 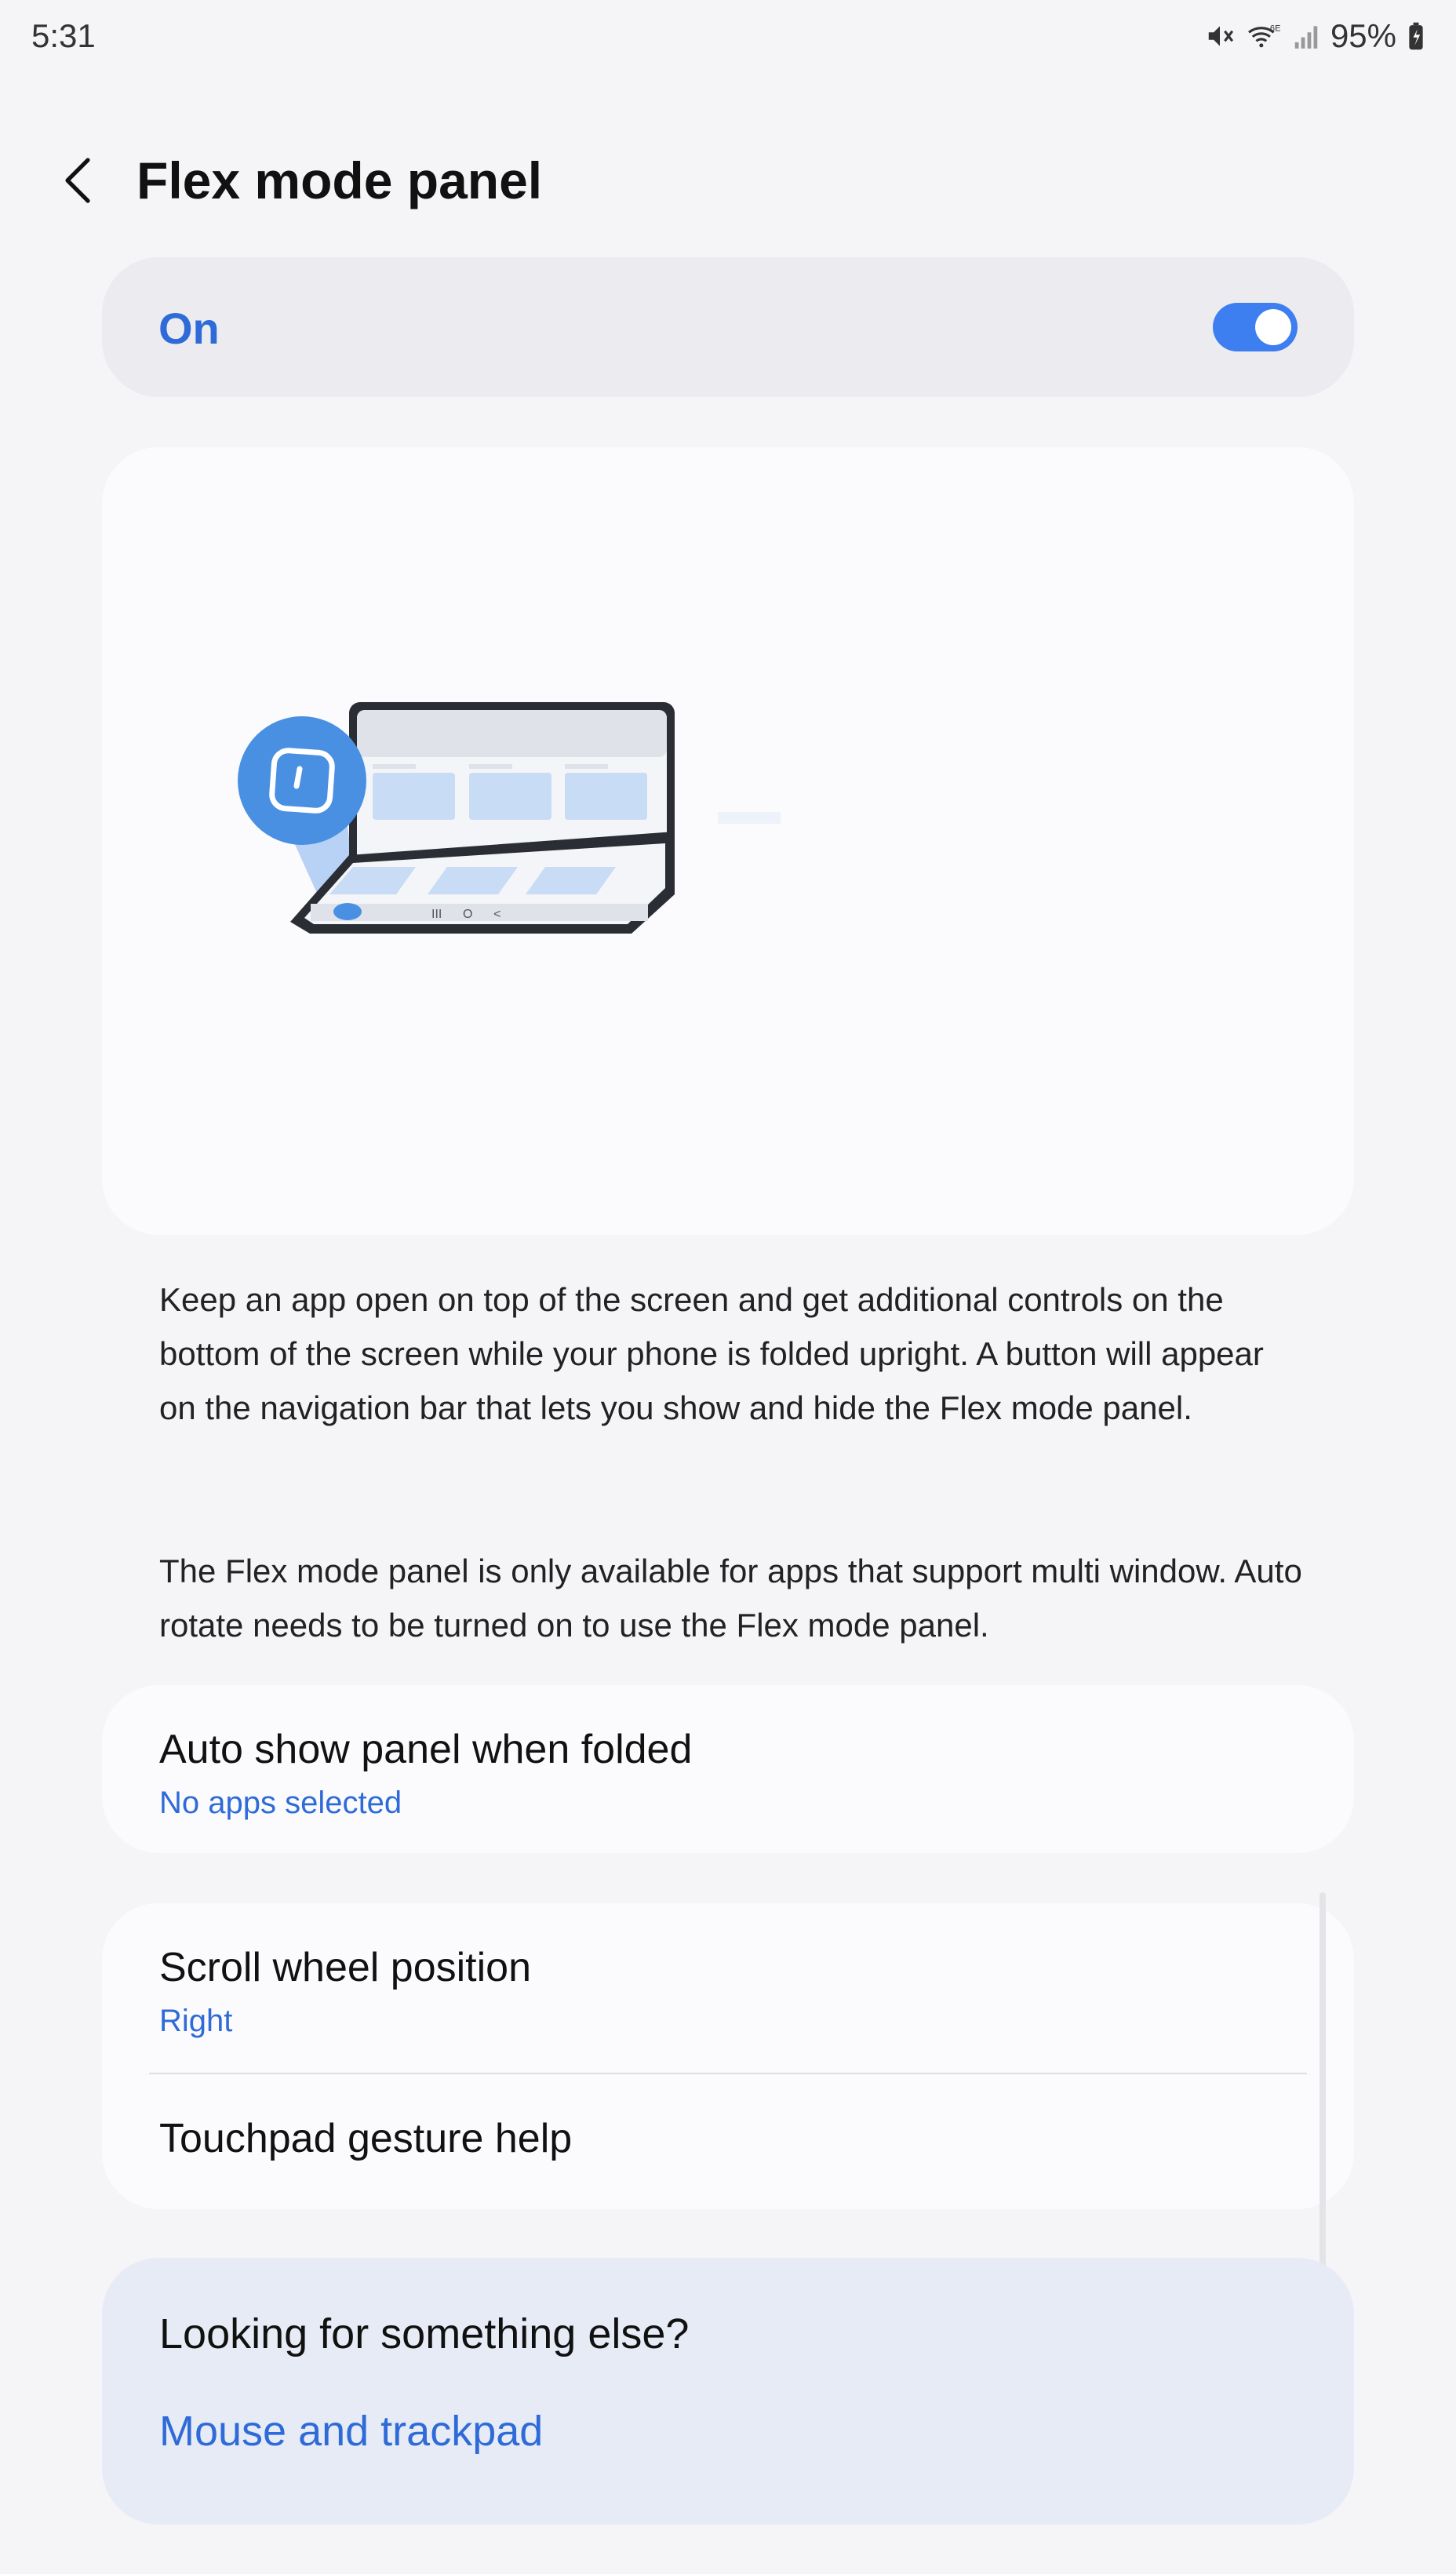 What do you see at coordinates (1363, 35) in the screenshot?
I see `battery-level: 95%` at bounding box center [1363, 35].